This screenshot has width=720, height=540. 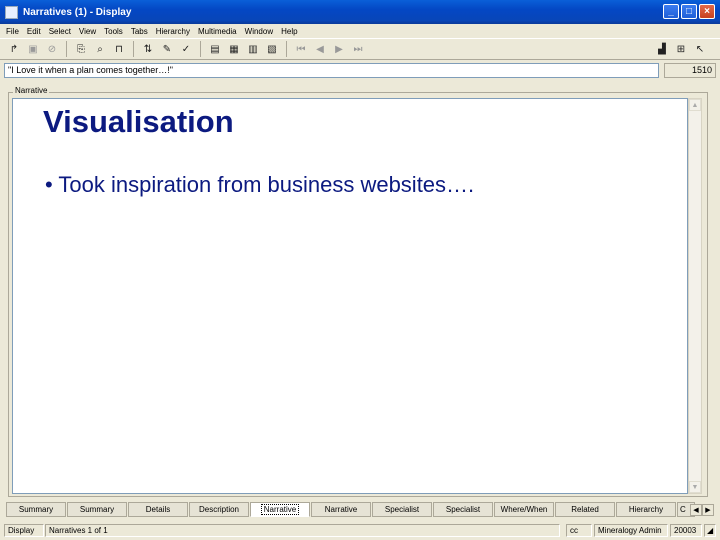 What do you see at coordinates (186, 49) in the screenshot?
I see `spell-icon: ✓` at bounding box center [186, 49].